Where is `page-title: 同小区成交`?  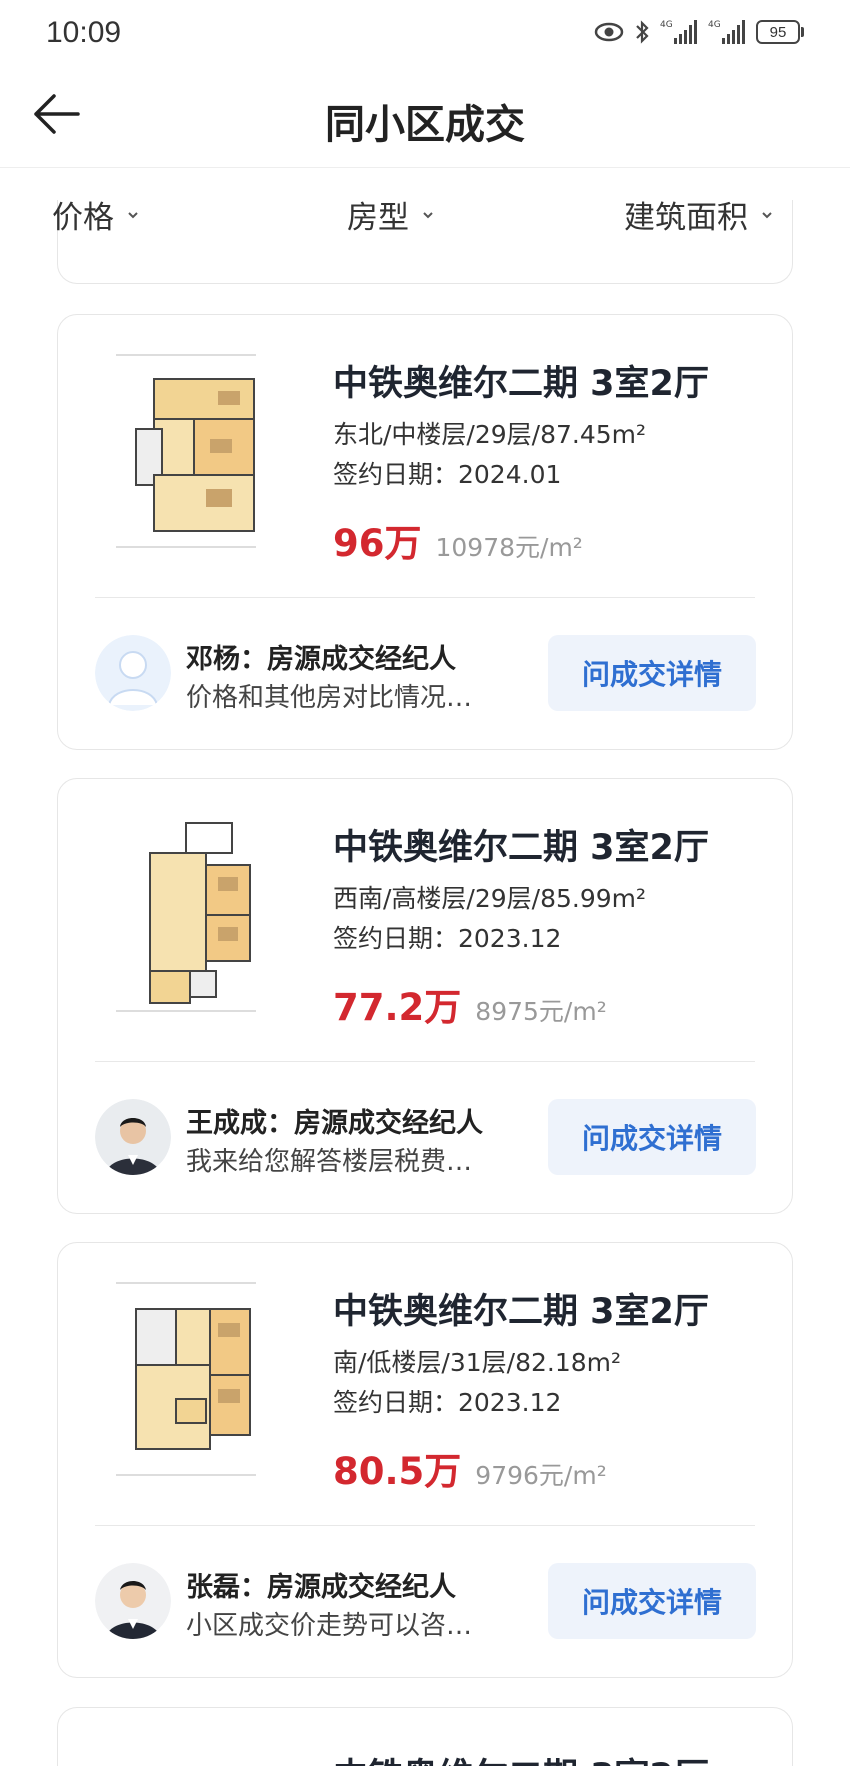 page-title: 同小区成交 is located at coordinates (425, 125).